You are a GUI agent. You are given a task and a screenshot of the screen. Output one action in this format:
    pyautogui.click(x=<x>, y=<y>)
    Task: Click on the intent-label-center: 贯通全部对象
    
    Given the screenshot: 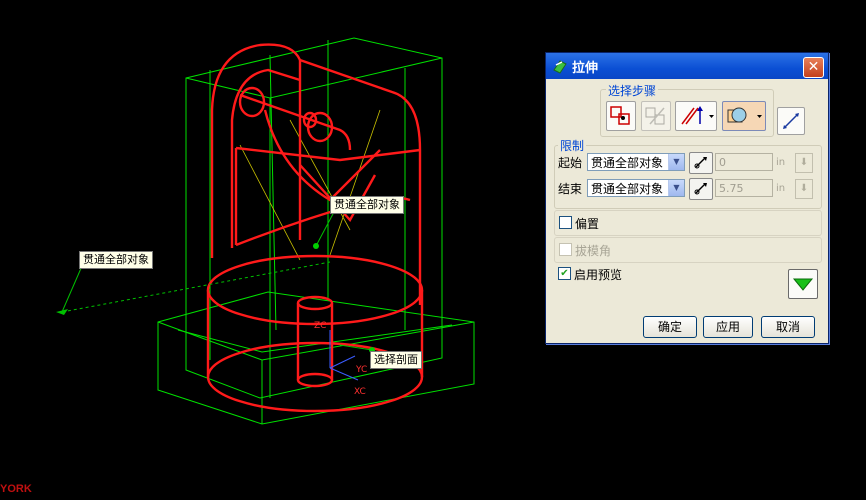 What is the action you would take?
    pyautogui.click(x=367, y=205)
    